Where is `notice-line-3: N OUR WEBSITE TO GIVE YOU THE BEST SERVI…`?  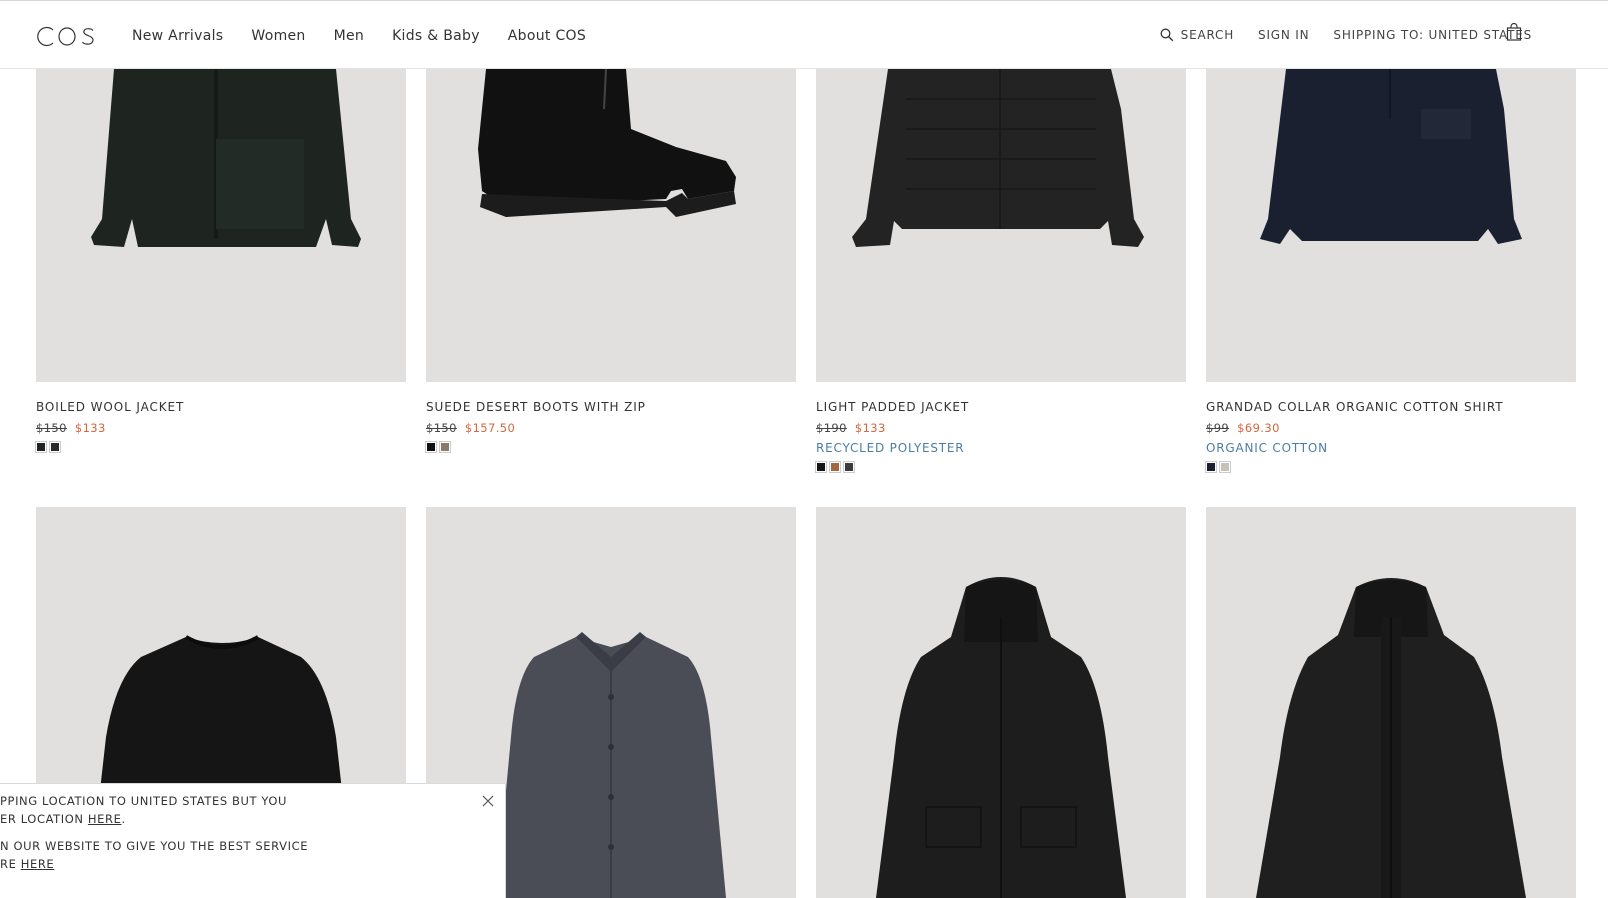
notice-line-3: N OUR WEBSITE TO GIVE YOU THE BEST SERVI… is located at coordinates (154, 846).